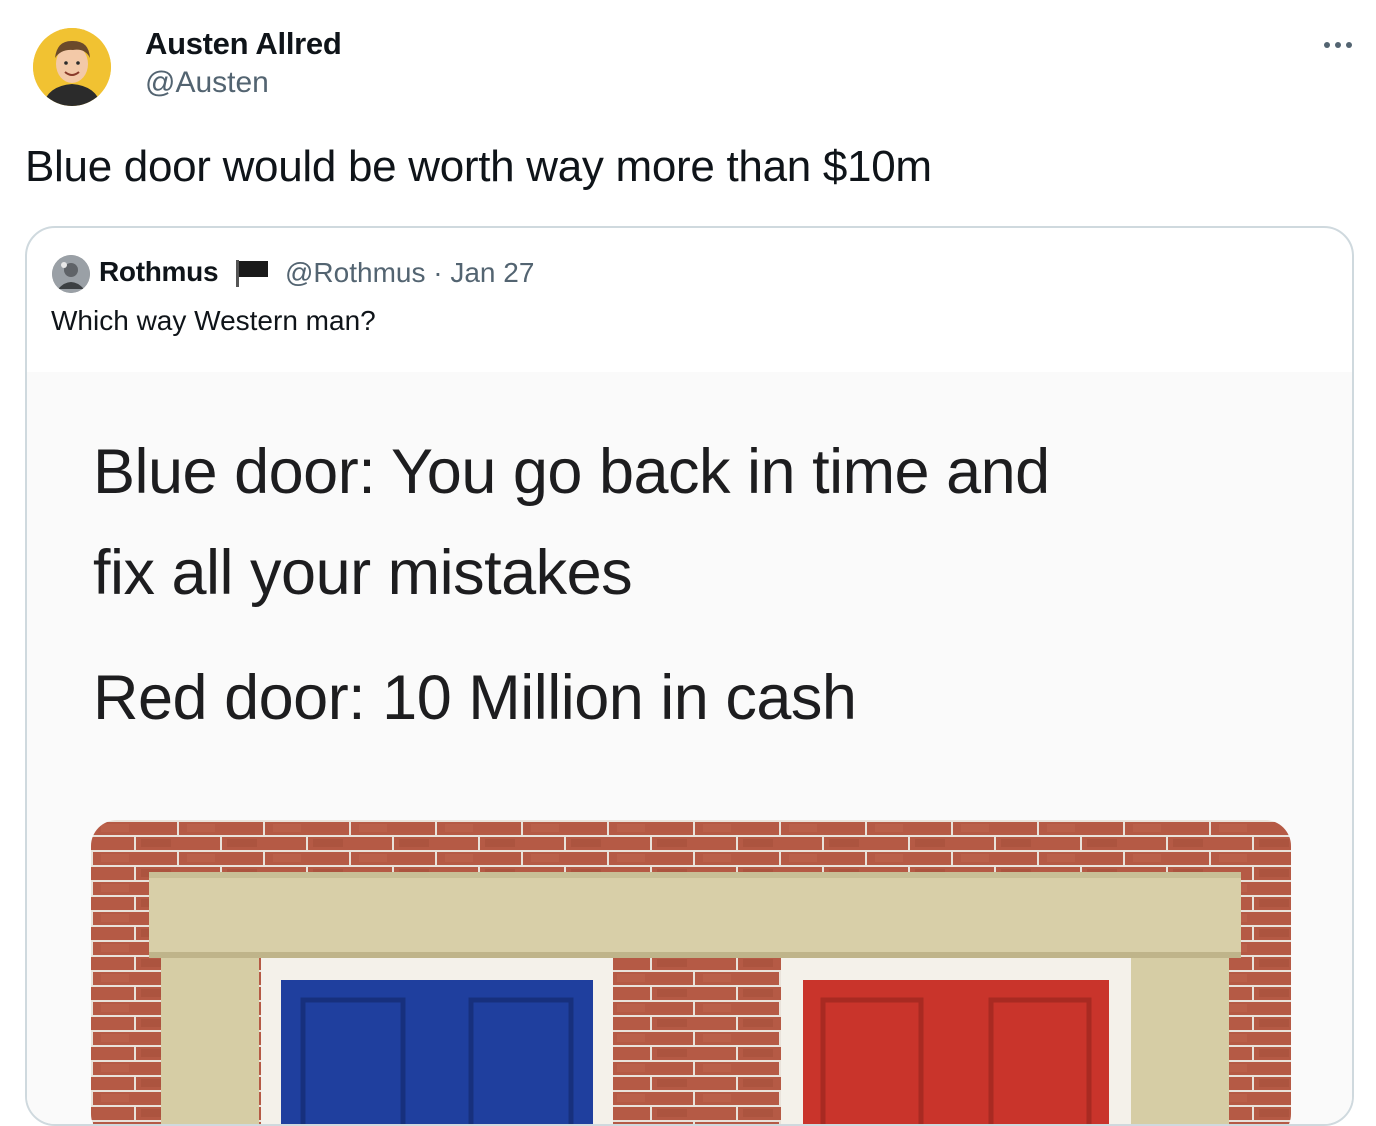 Image resolution: width=1376 pixels, height=1126 pixels. What do you see at coordinates (243, 44) in the screenshot?
I see `author-name: Austen Allred` at bounding box center [243, 44].